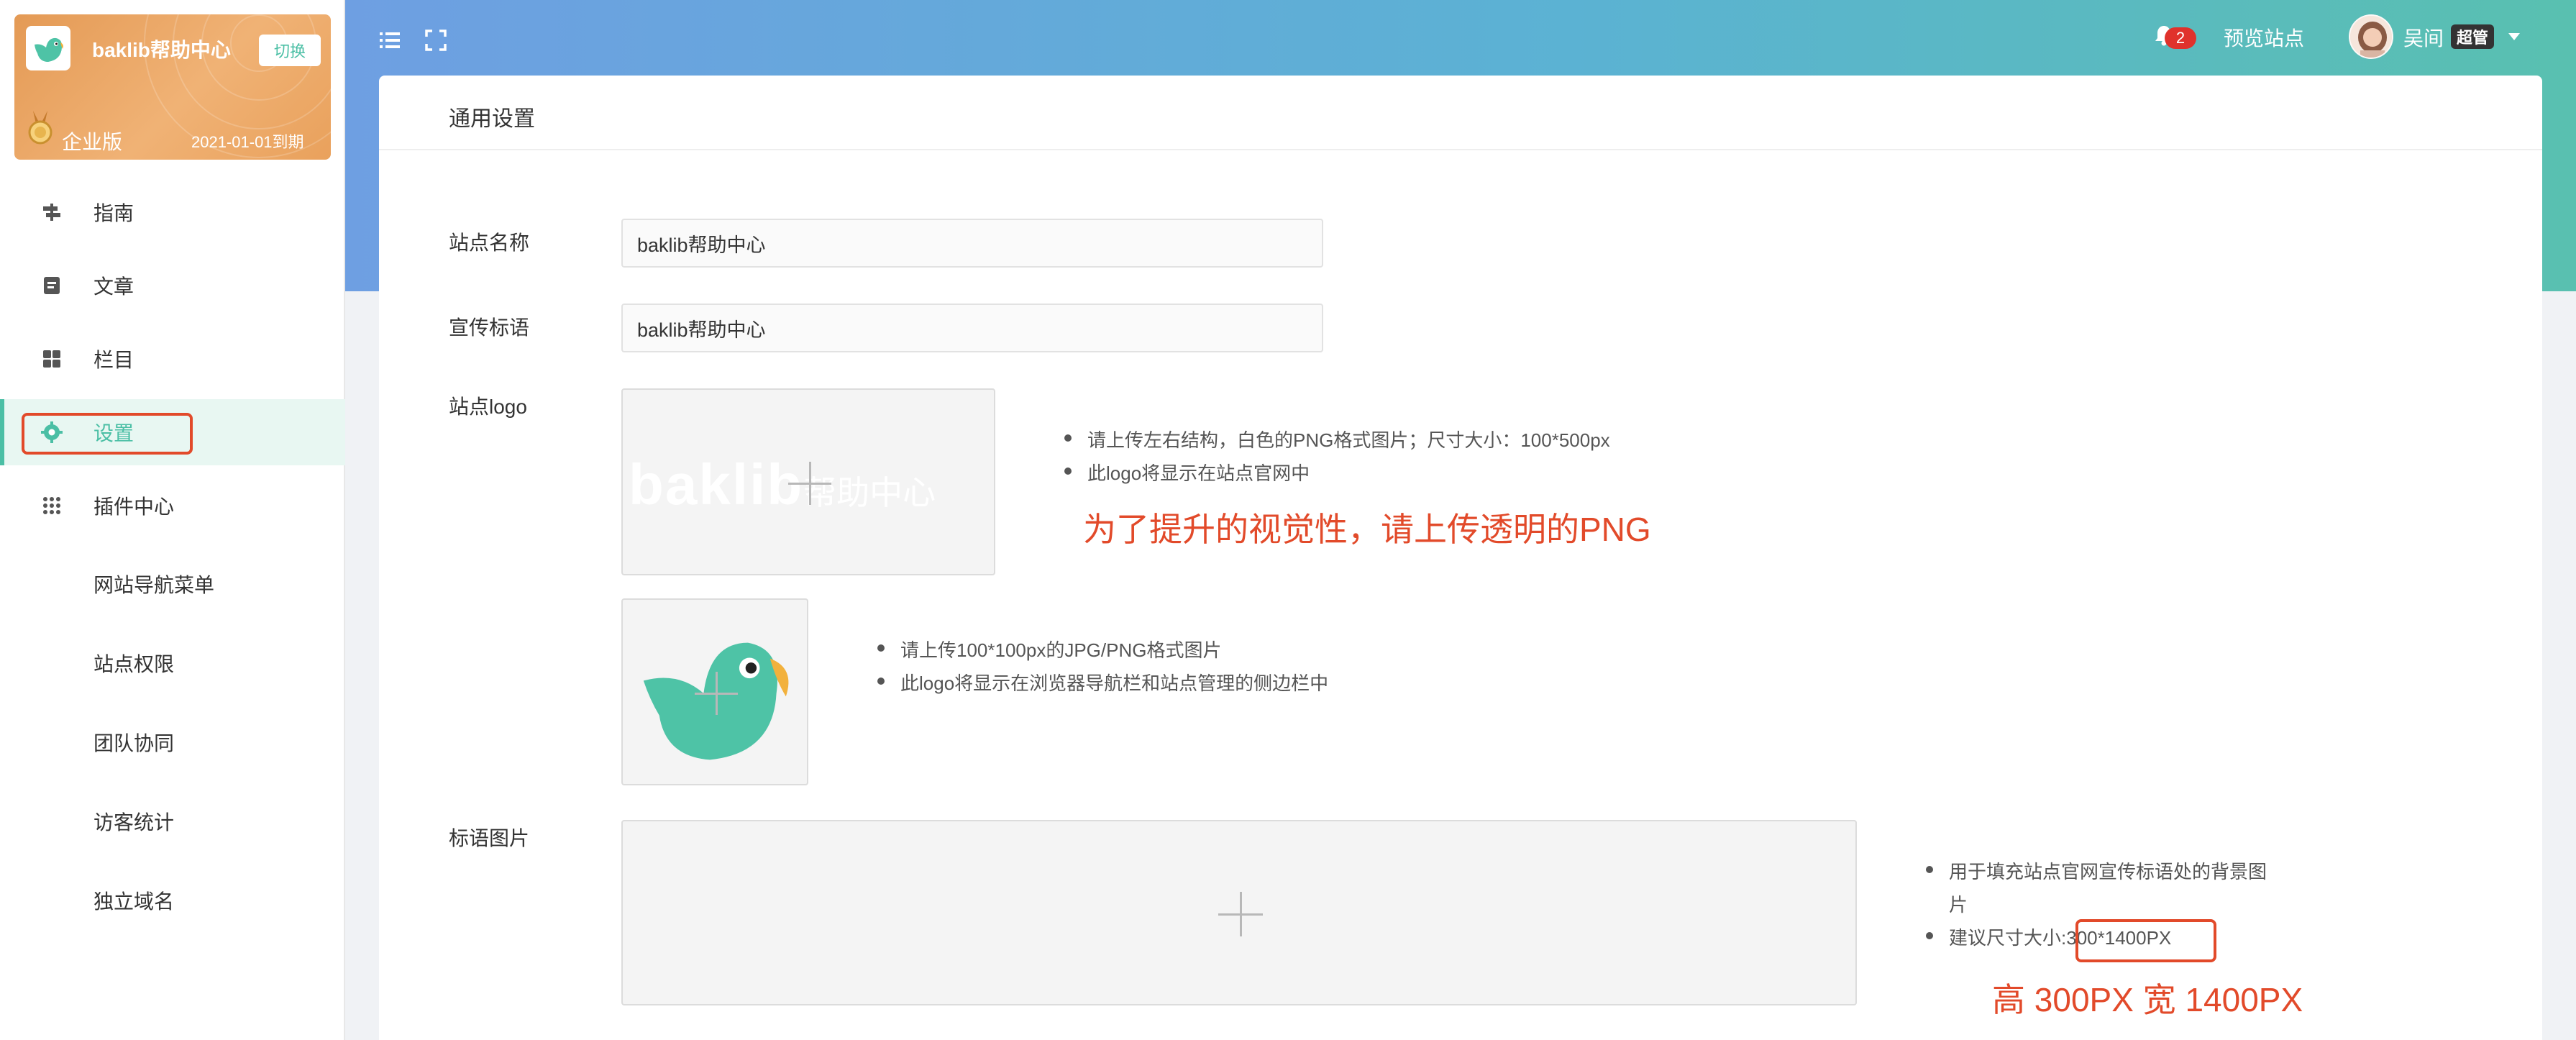 The image size is (2576, 1040). I want to click on grid-icon, so click(51, 359).